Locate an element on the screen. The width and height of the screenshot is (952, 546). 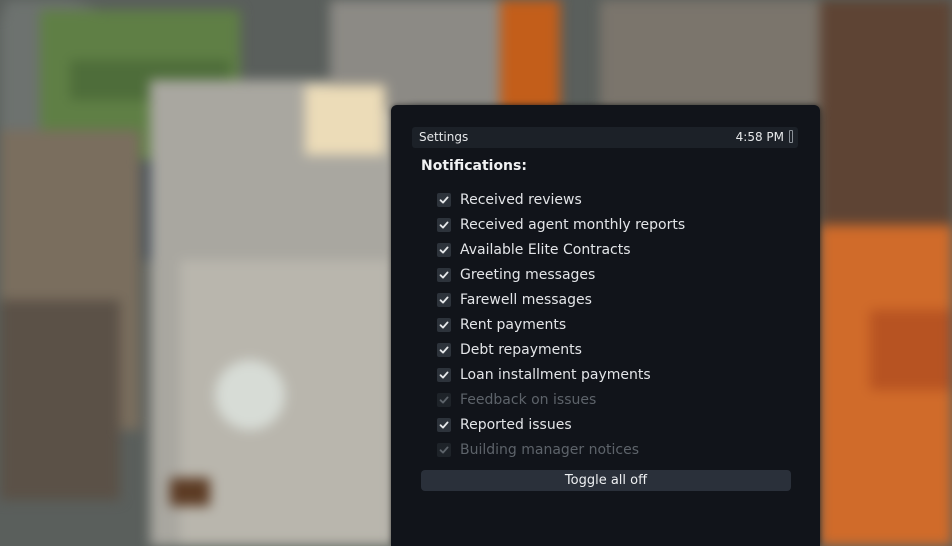
notification-label: Greeting messages is located at coordinates (528, 274).